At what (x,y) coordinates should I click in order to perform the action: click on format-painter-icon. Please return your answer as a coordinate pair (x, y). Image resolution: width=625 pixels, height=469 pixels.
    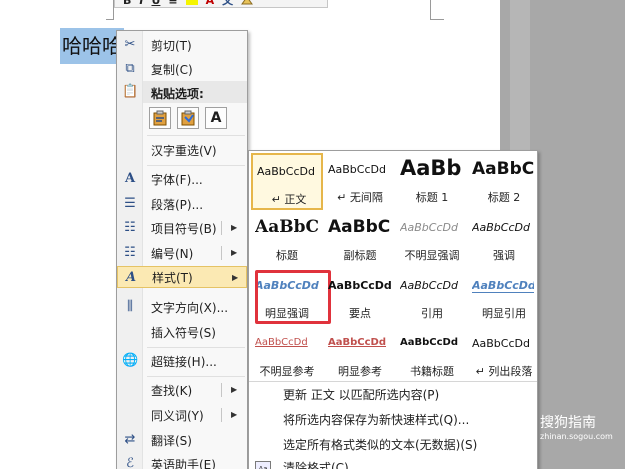
    Looking at the image, I should click on (247, 2).